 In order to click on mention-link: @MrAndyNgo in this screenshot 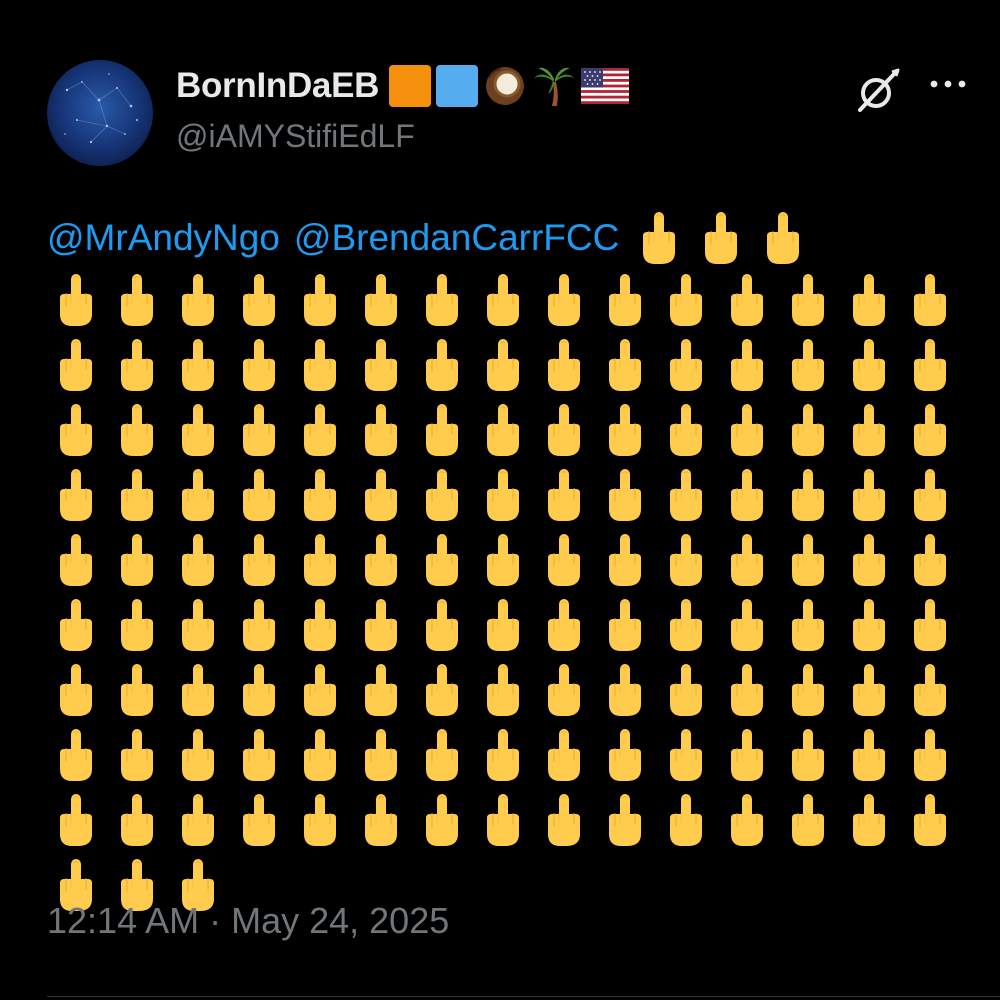, I will do `click(163, 238)`.